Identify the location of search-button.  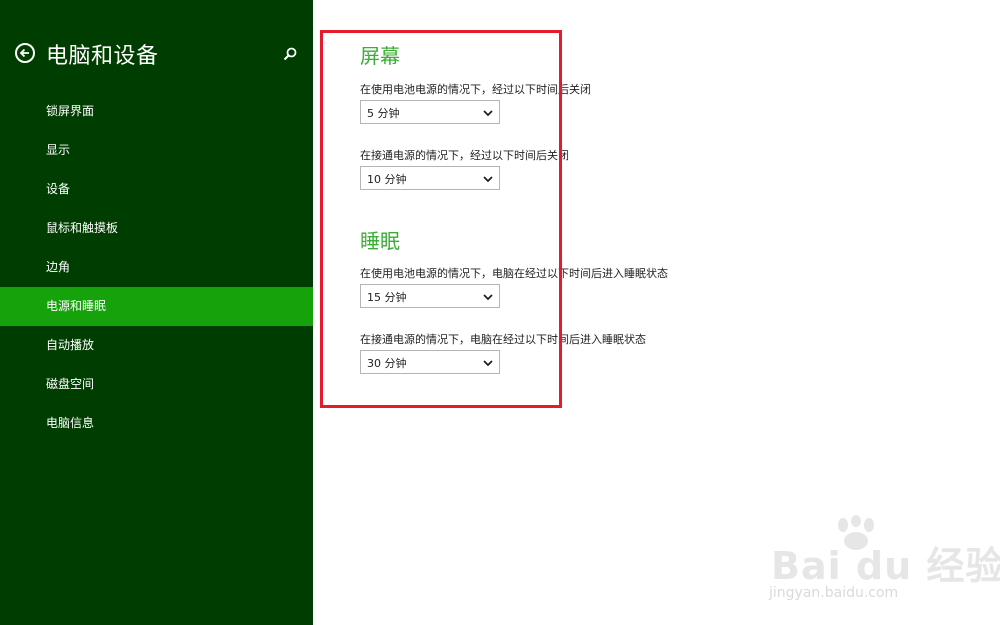
(290, 54).